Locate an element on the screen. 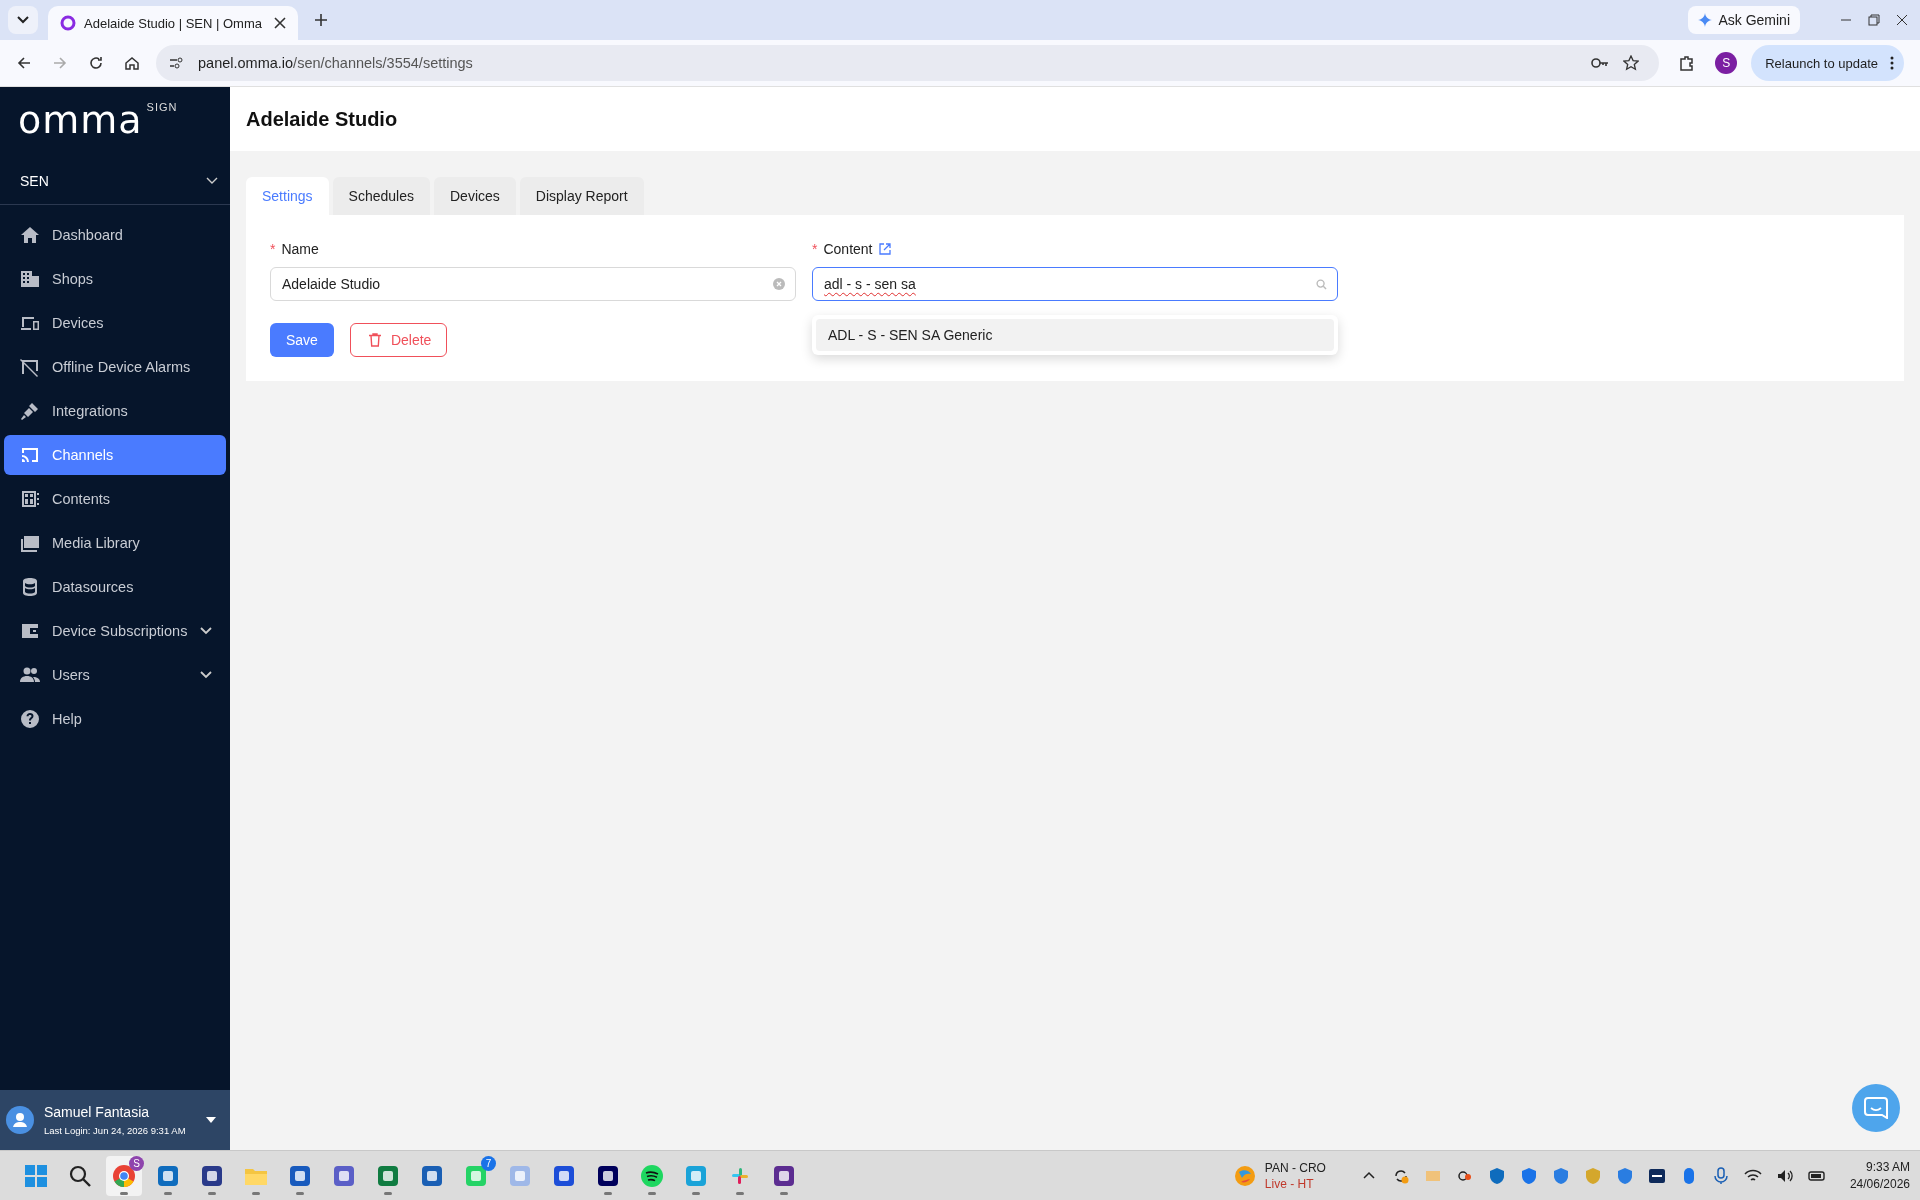 The width and height of the screenshot is (1920, 1200). nav-item: Devices is located at coordinates (115, 323).